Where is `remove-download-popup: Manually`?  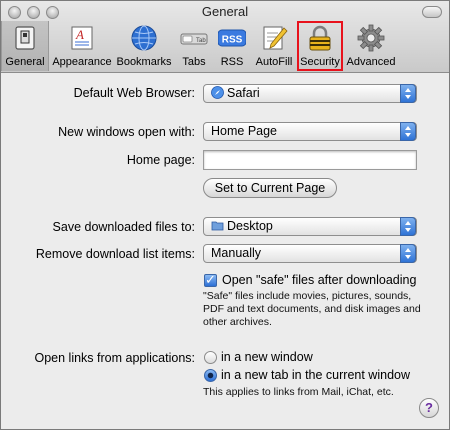 remove-download-popup: Manually is located at coordinates (310, 253).